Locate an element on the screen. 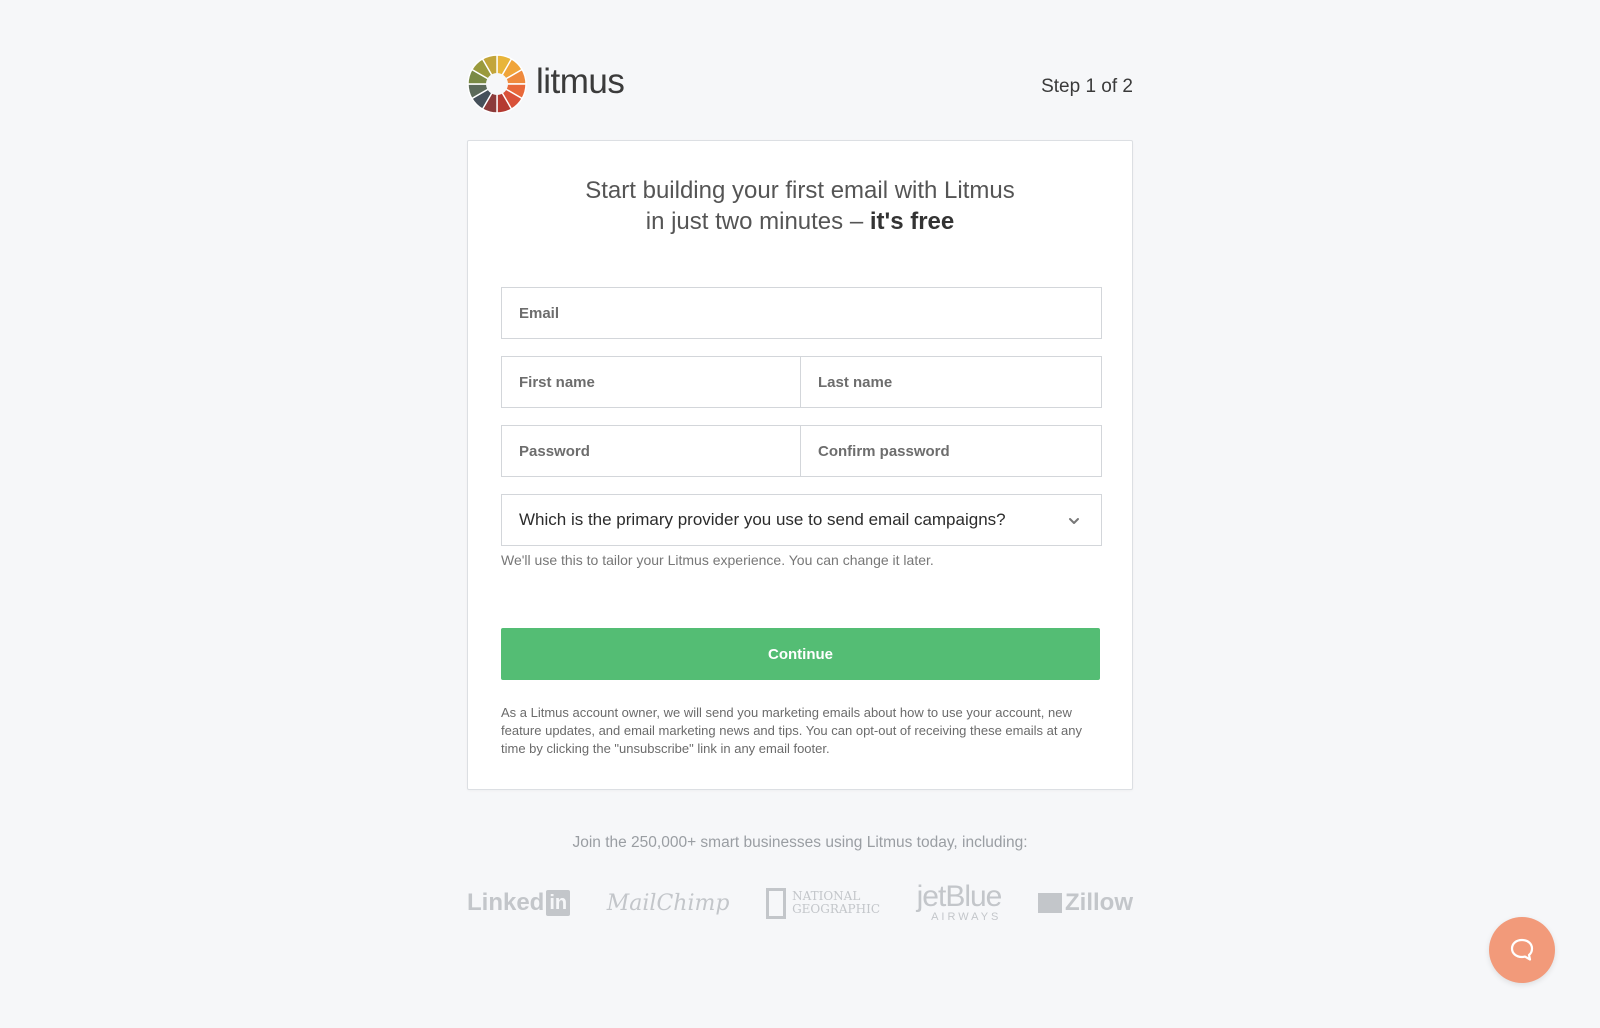 Image resolution: width=1600 pixels, height=1028 pixels. last-name-field is located at coordinates (959, 382).